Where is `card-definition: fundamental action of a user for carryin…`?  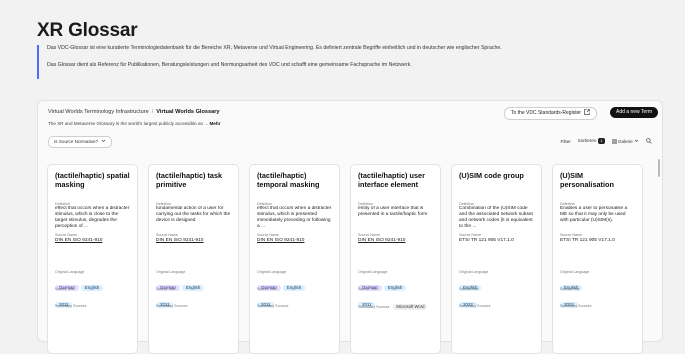
card-definition: fundamental action of a user for carryin… is located at coordinates (193, 214).